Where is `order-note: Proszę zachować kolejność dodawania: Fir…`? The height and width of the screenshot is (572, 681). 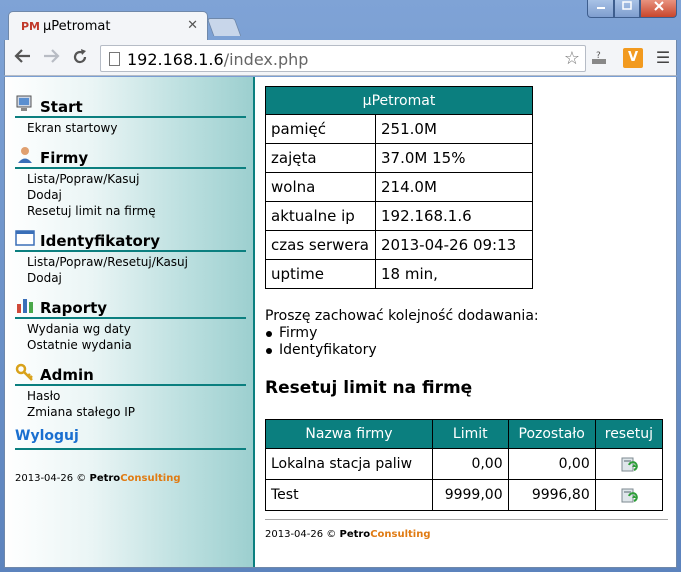 order-note: Proszę zachować kolejność dodawania: Fir… is located at coordinates (402, 333).